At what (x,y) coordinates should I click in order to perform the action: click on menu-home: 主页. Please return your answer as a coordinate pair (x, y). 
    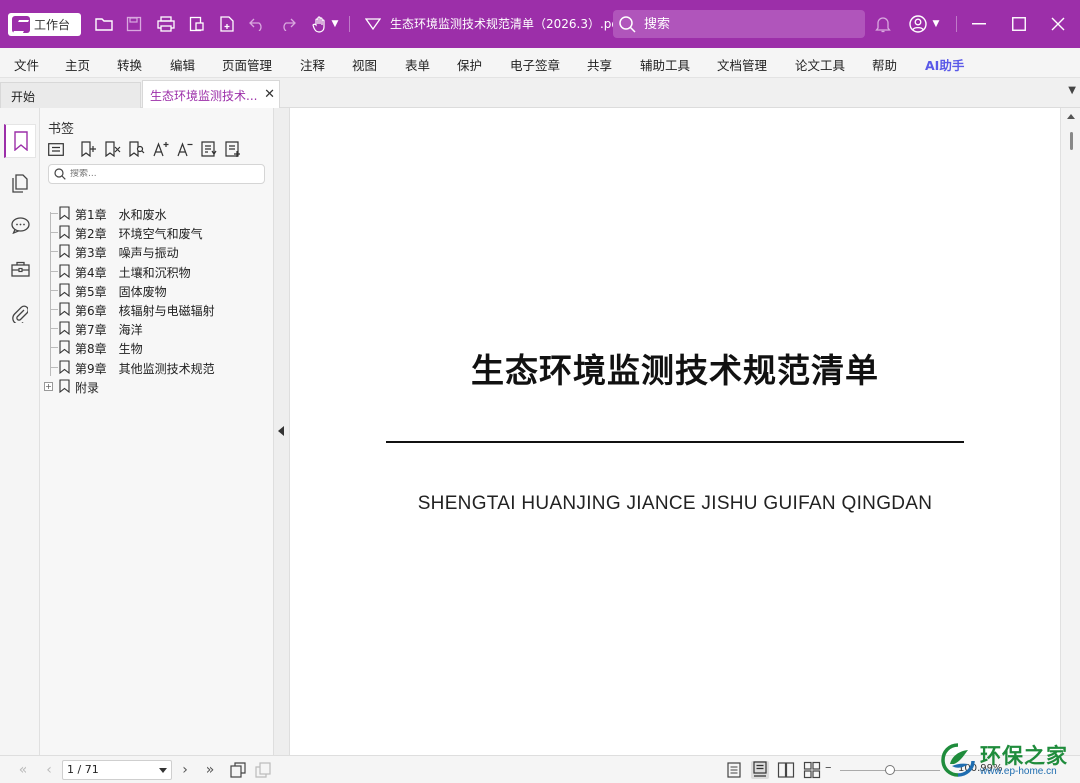
    Looking at the image, I should click on (77, 64).